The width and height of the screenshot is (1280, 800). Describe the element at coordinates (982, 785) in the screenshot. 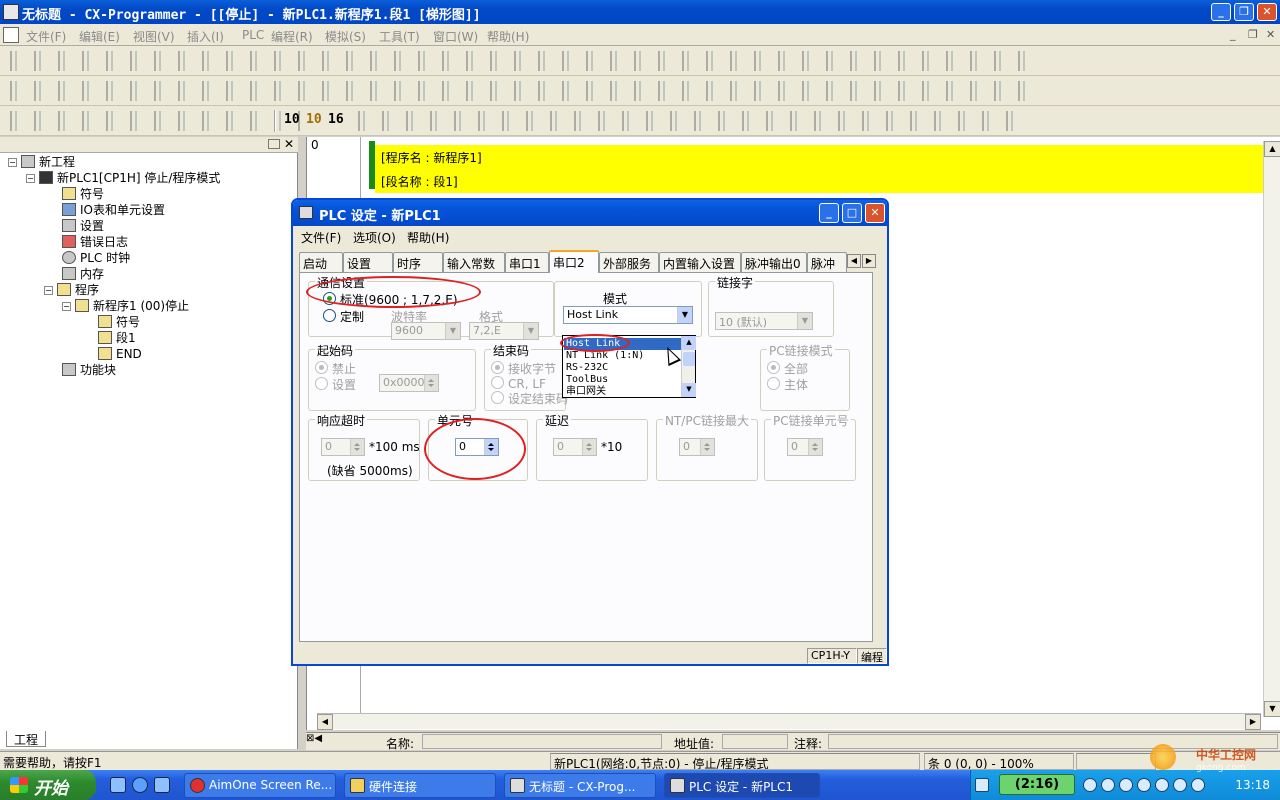

I see `keyboard-icon` at that location.